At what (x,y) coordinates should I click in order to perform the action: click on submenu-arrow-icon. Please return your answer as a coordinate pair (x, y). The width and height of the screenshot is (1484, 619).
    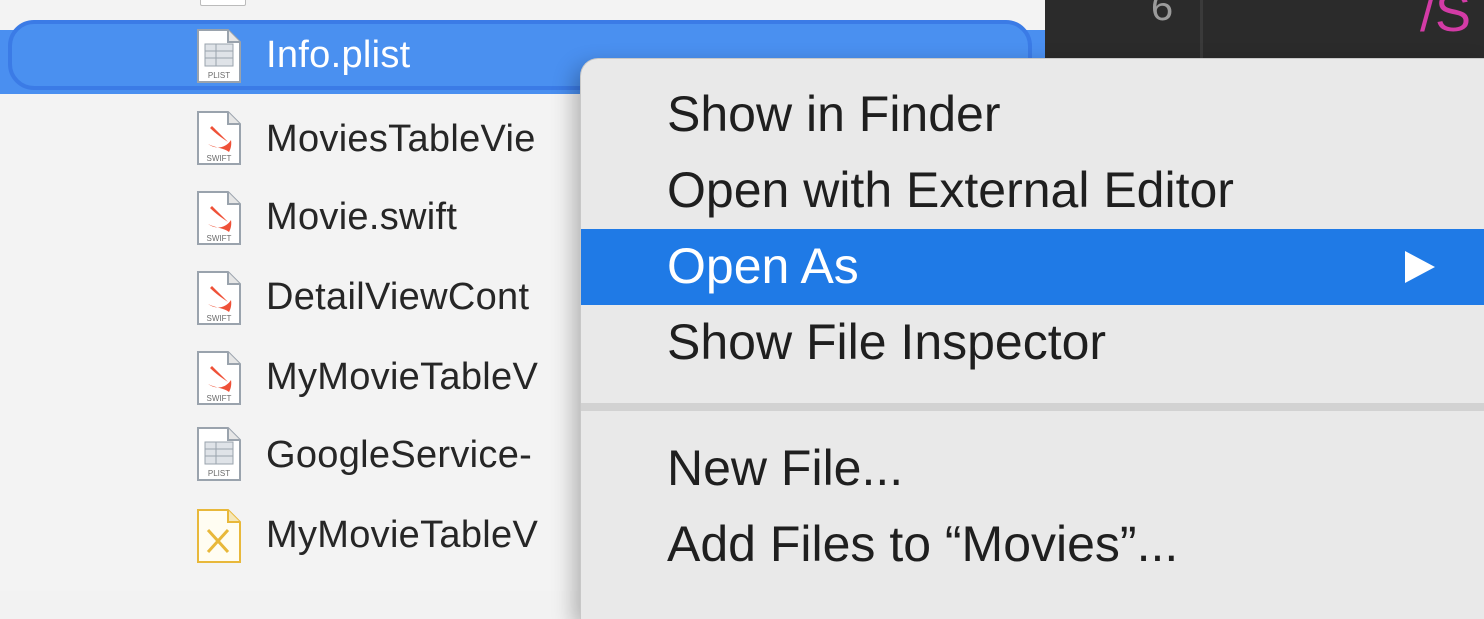
    Looking at the image, I should click on (1420, 267).